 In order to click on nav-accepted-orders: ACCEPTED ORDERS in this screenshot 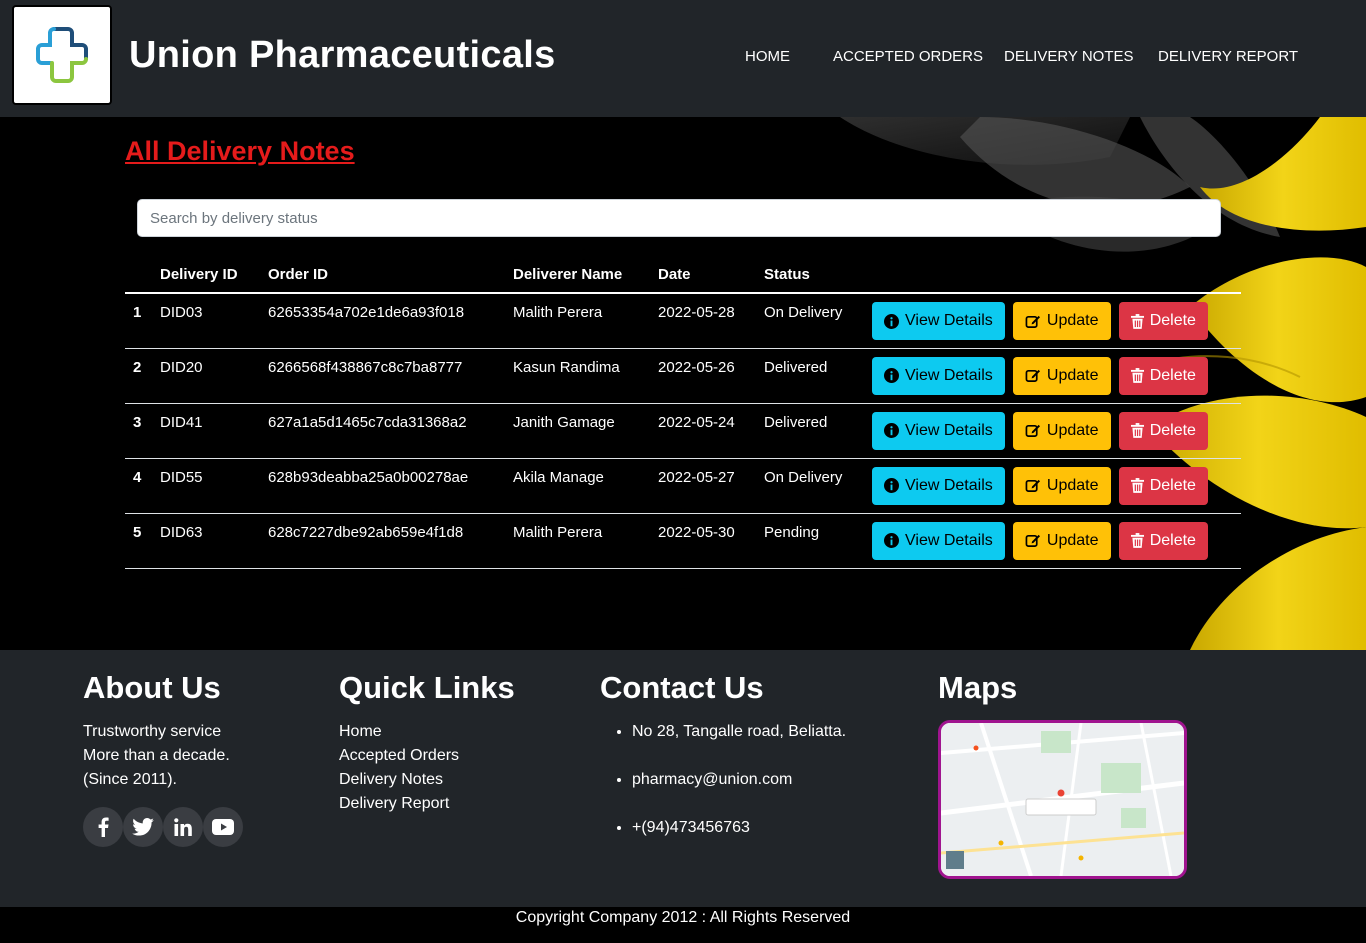, I will do `click(908, 56)`.